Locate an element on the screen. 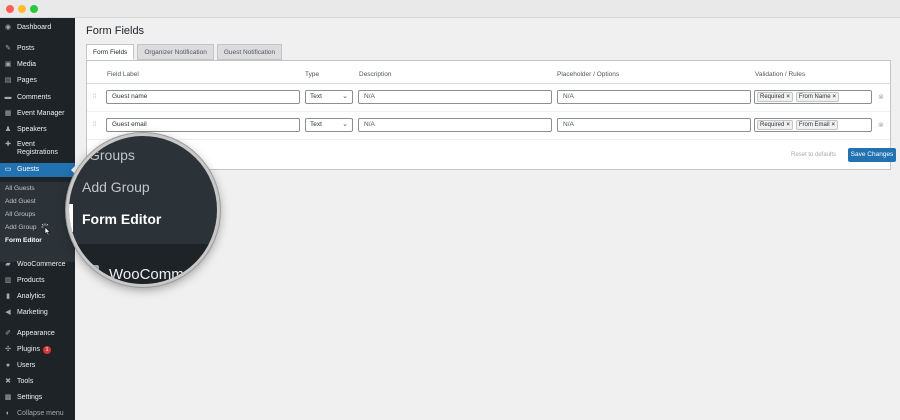 The image size is (900, 420). column-header-type: Type is located at coordinates (312, 74).